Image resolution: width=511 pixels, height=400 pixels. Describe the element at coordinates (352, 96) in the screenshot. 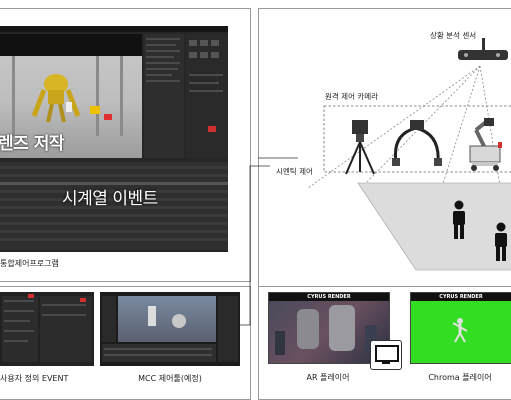

I see `camera-label: 원격 제어 카메라` at that location.